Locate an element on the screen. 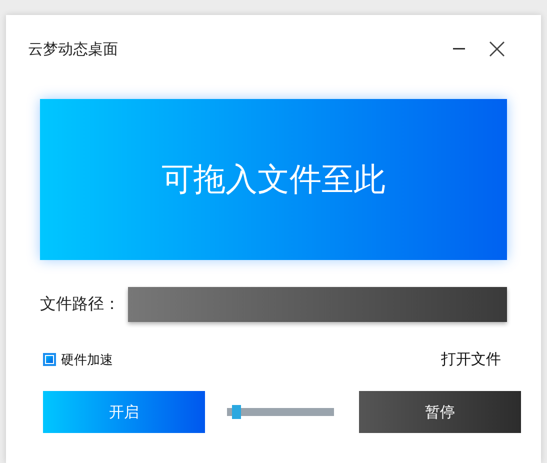 This screenshot has height=463, width=547. open-file-button: 打开文件 is located at coordinates (471, 359).